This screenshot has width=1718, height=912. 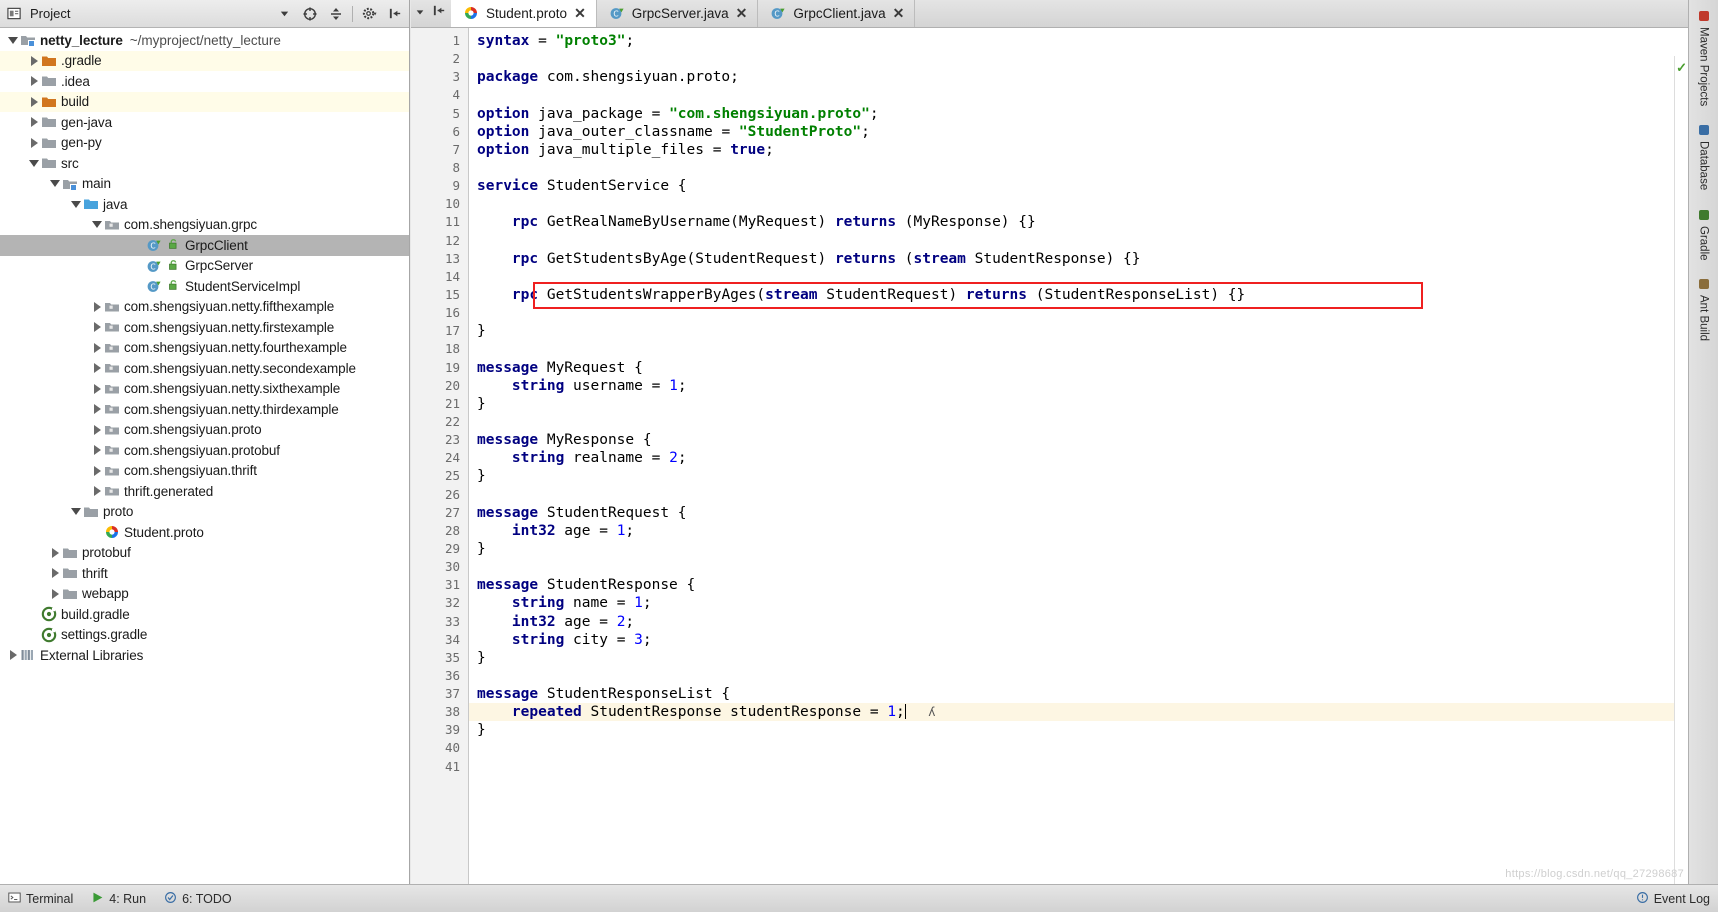 What do you see at coordinates (204, 409) in the screenshot?
I see `tree-row: com.shengsiyuan.netty.thirdexample` at bounding box center [204, 409].